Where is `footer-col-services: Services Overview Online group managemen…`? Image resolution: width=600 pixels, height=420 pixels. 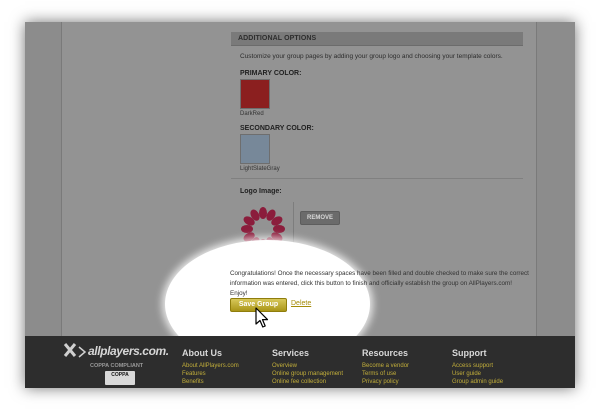
footer-col-services: Services Overview Online group managemen… is located at coordinates (307, 367).